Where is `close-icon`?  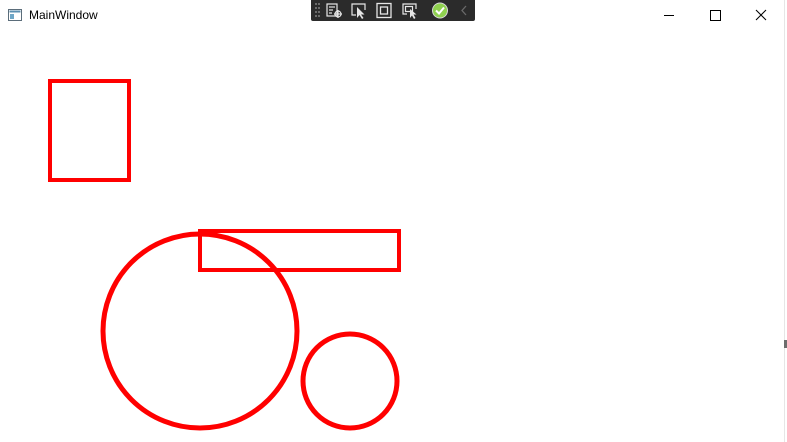
close-icon is located at coordinates (761, 15).